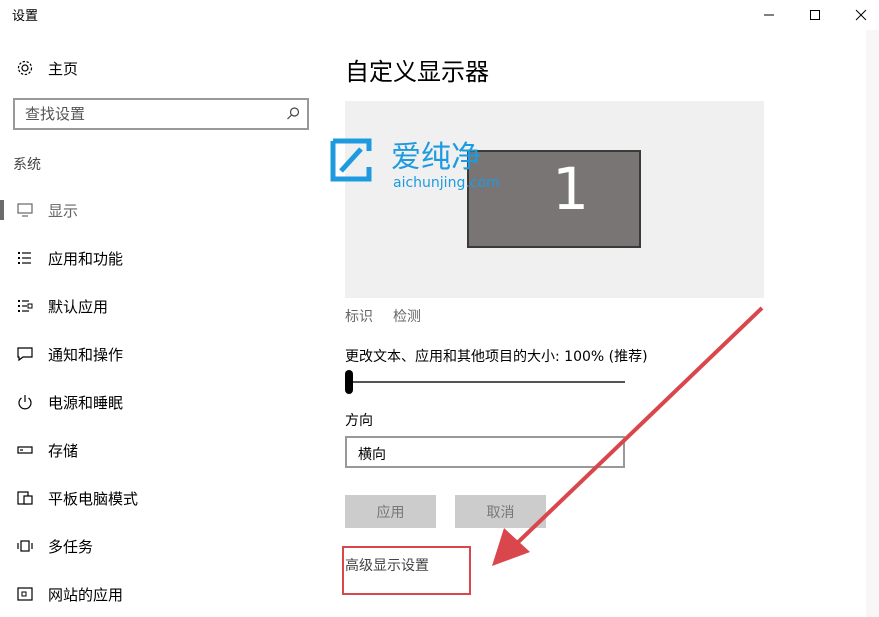 The height and width of the screenshot is (617, 879). I want to click on maximize-icon, so click(815, 15).